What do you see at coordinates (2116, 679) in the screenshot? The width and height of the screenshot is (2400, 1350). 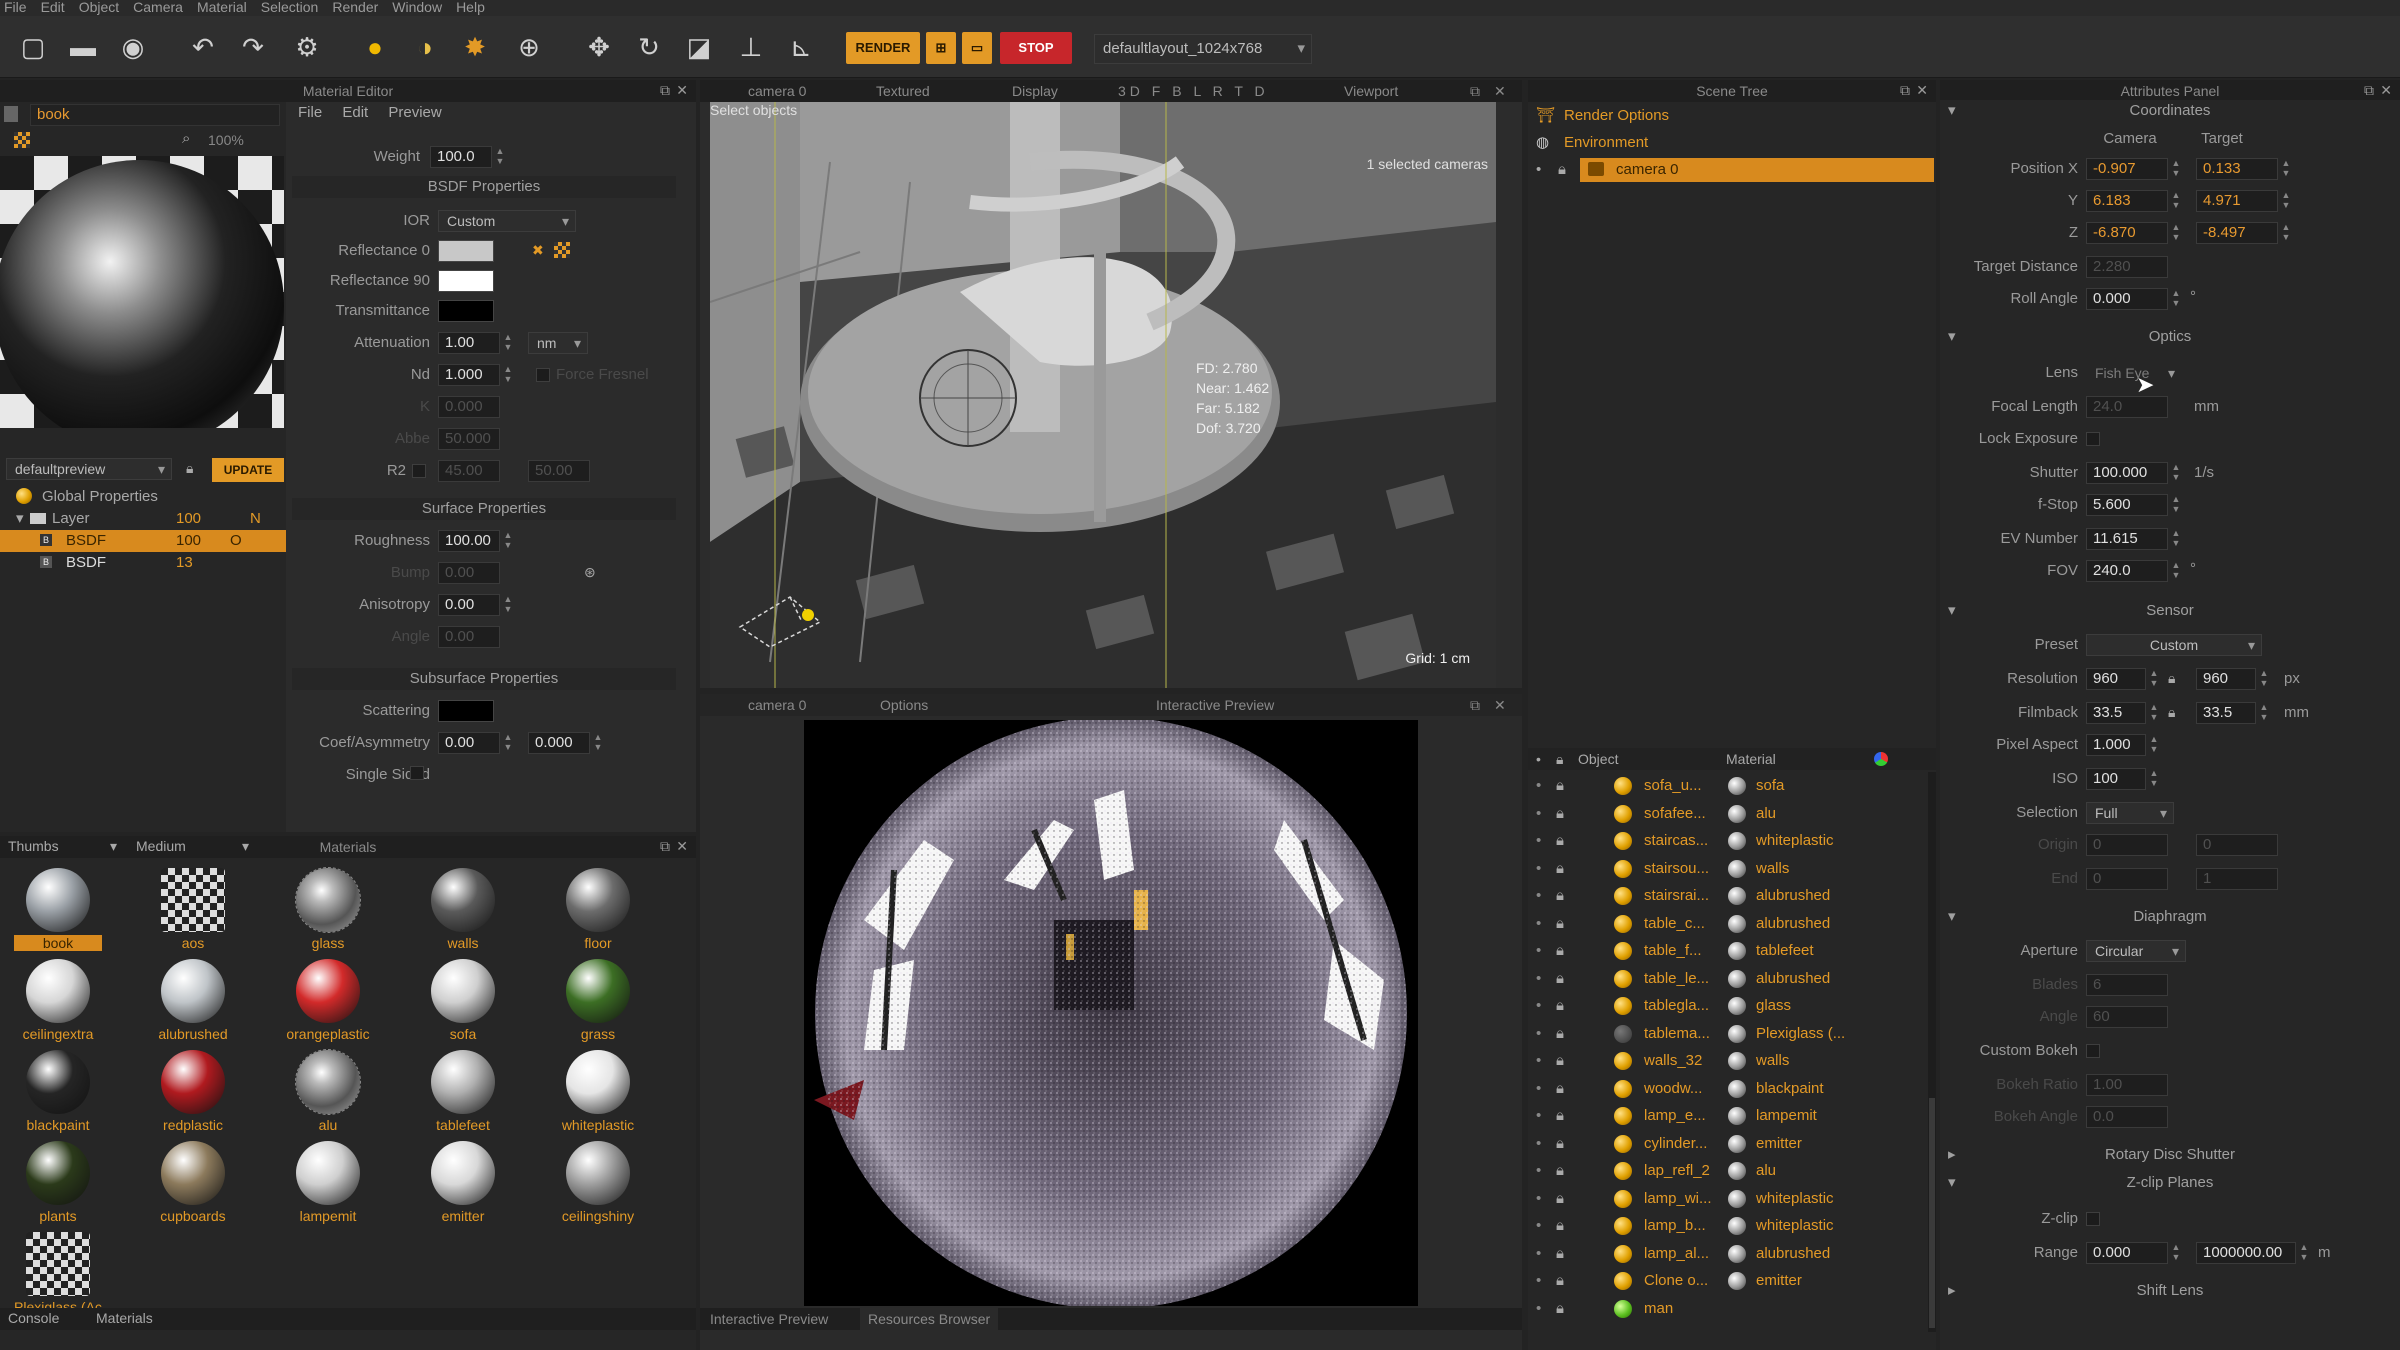 I see `resolution-width-field: 960` at bounding box center [2116, 679].